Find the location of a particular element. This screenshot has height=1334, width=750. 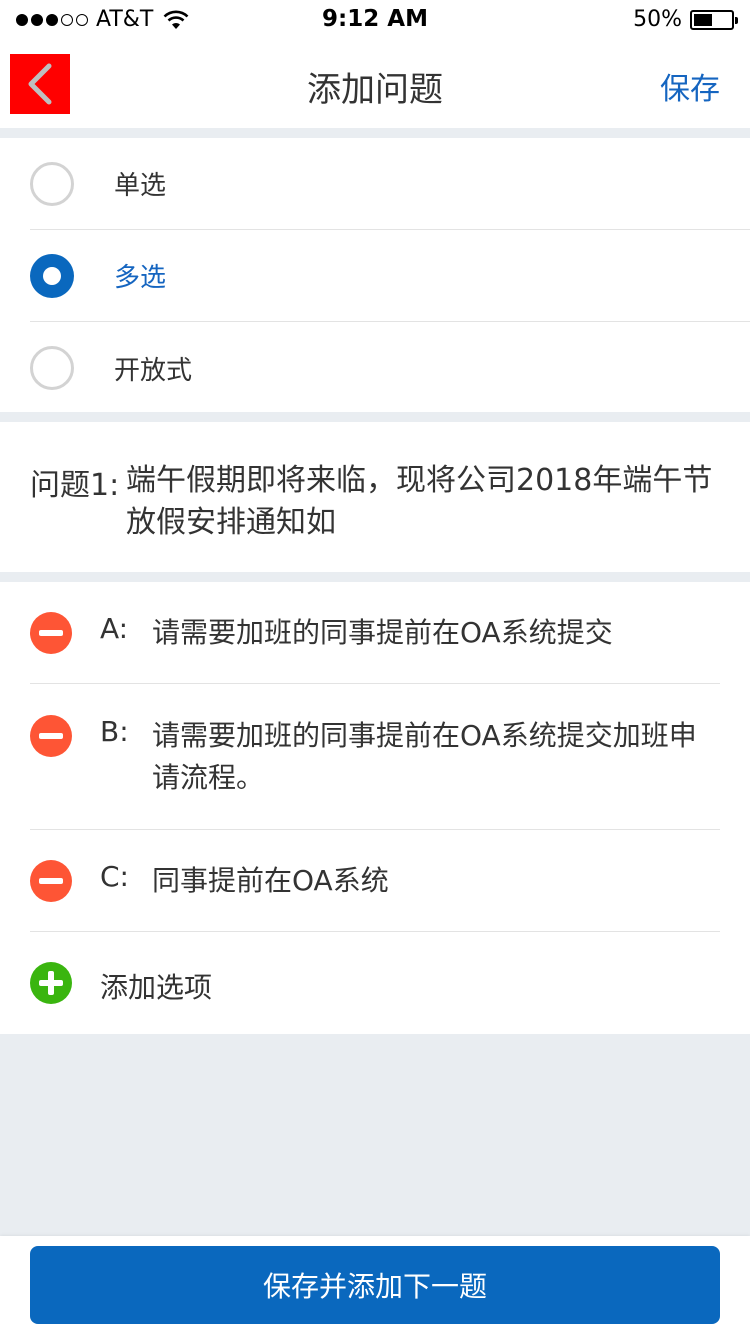

option-item: C: 同事提前在OA系统 is located at coordinates (375, 881).